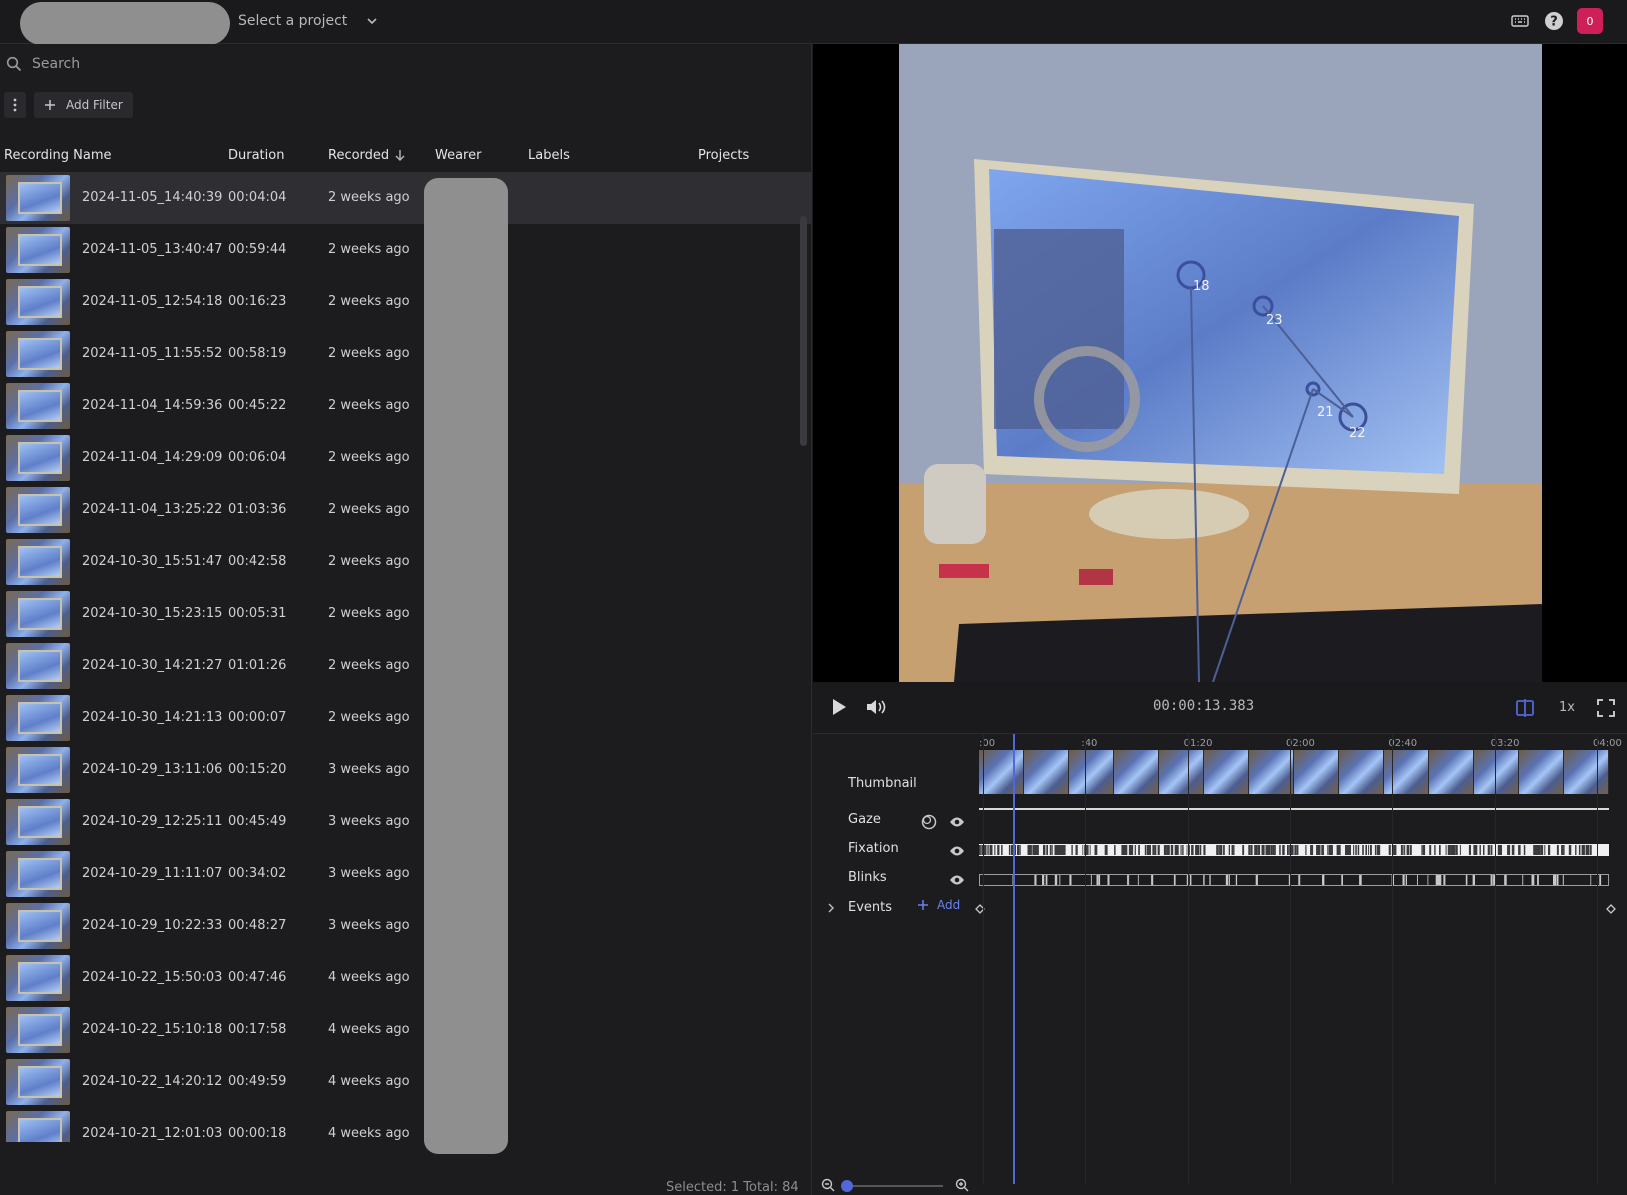 The height and width of the screenshot is (1195, 1627). What do you see at coordinates (839, 707) in the screenshot?
I see `play-icon` at bounding box center [839, 707].